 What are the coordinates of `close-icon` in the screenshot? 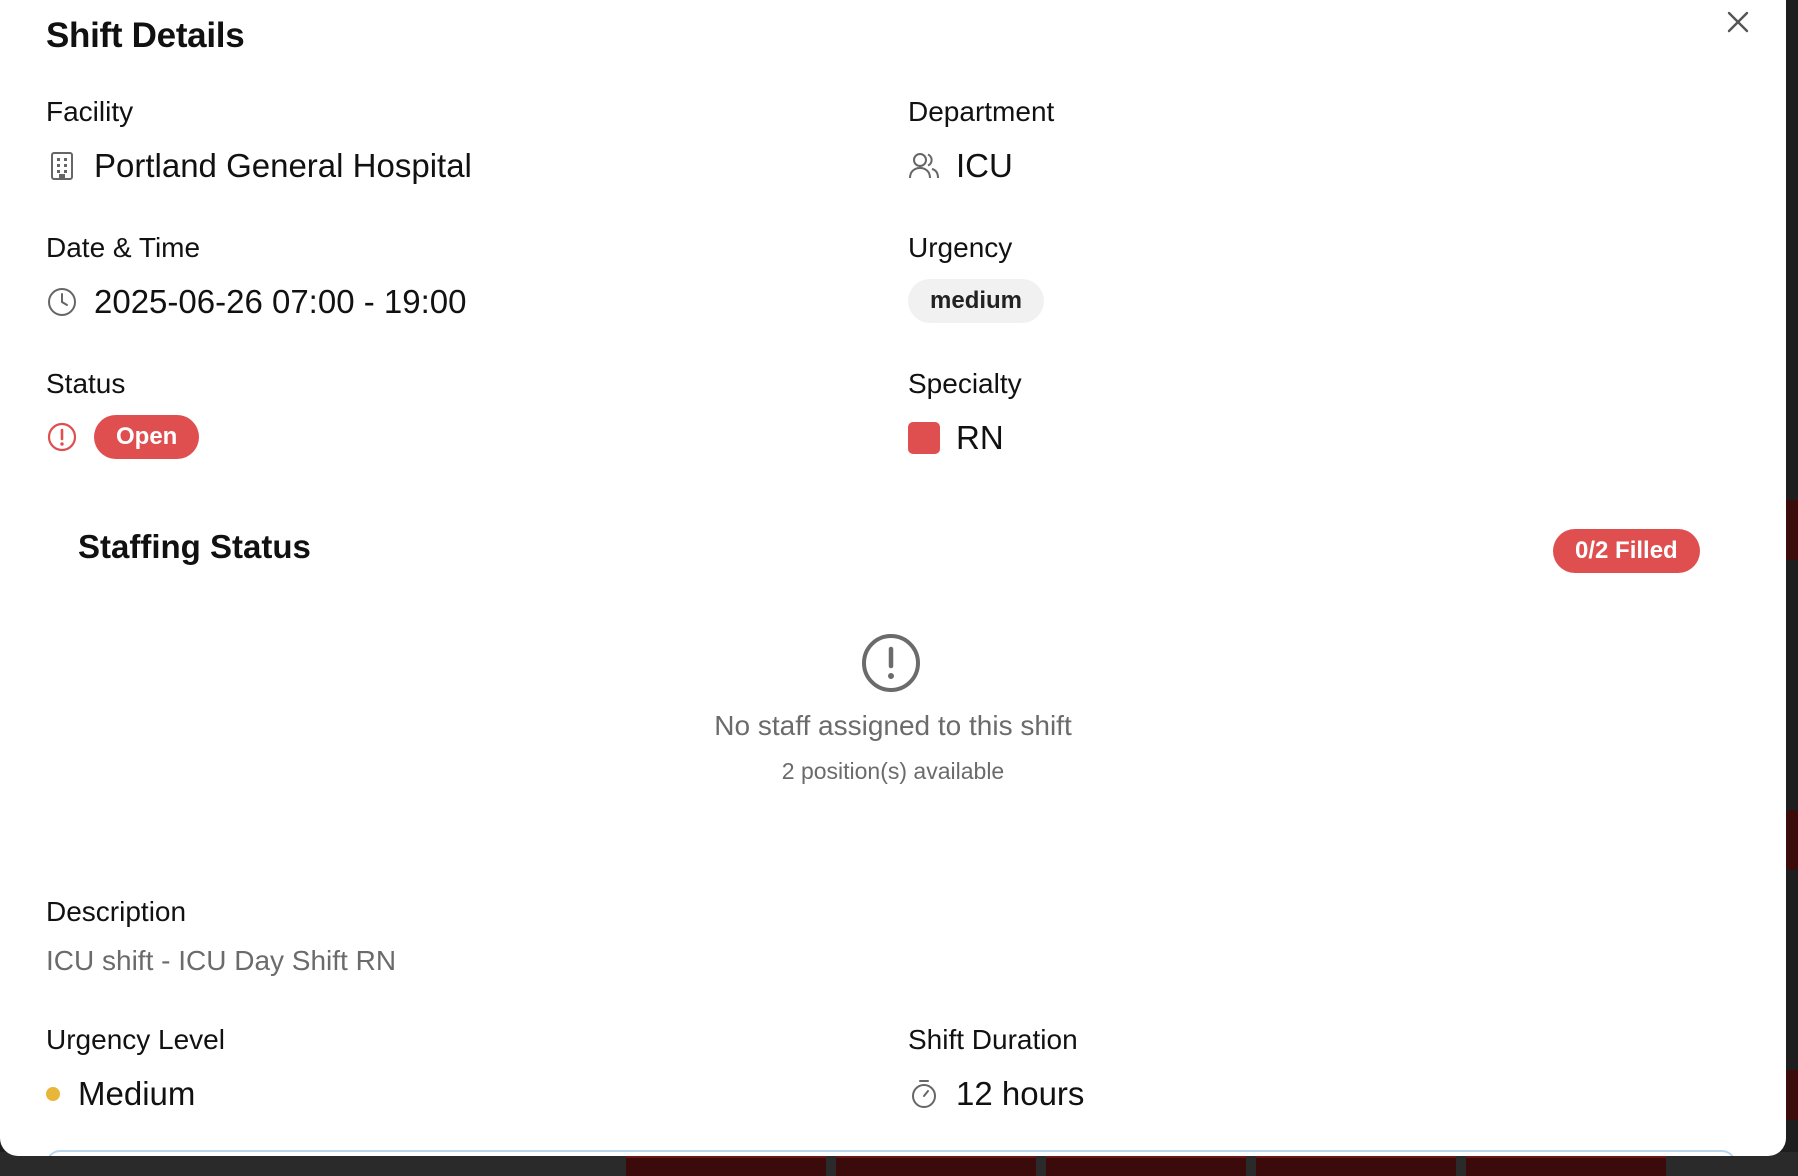 It's located at (1738, 22).